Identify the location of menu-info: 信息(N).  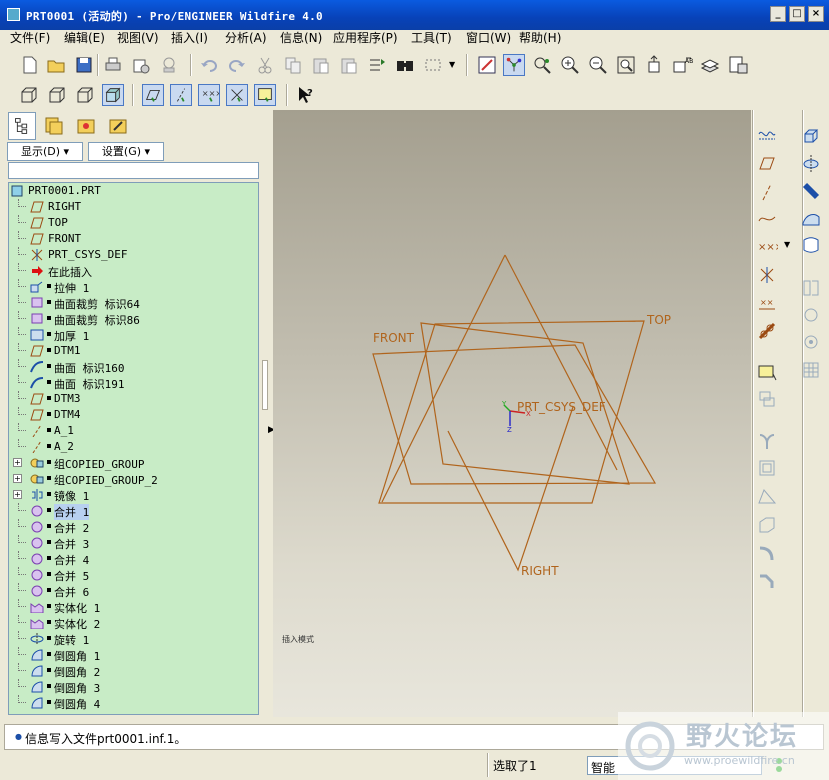
(301, 37).